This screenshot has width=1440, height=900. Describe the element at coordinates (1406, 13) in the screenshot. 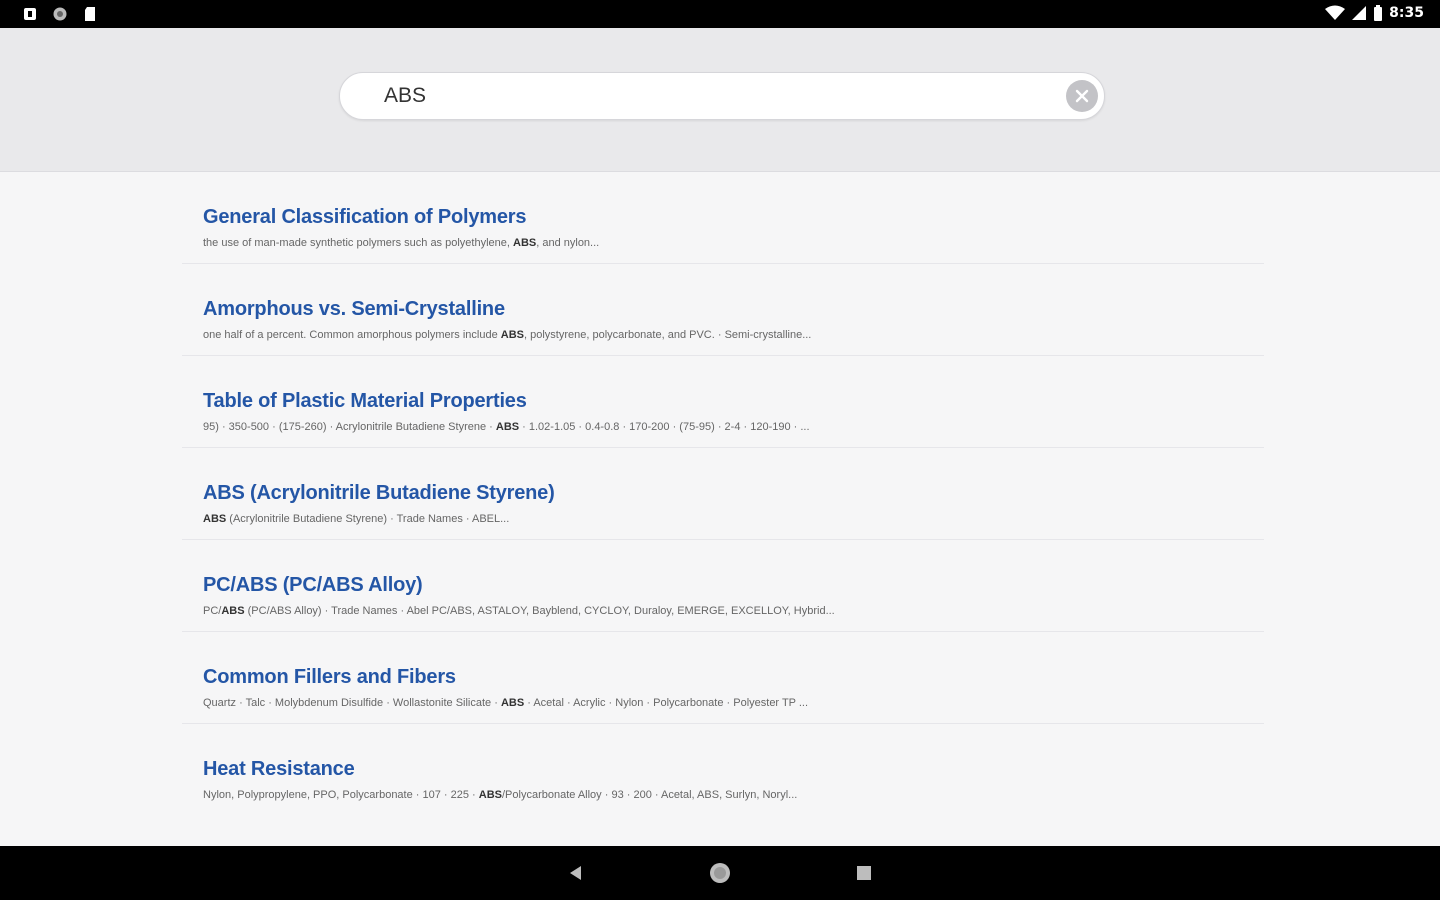

I see `status-clock: 8:35` at that location.